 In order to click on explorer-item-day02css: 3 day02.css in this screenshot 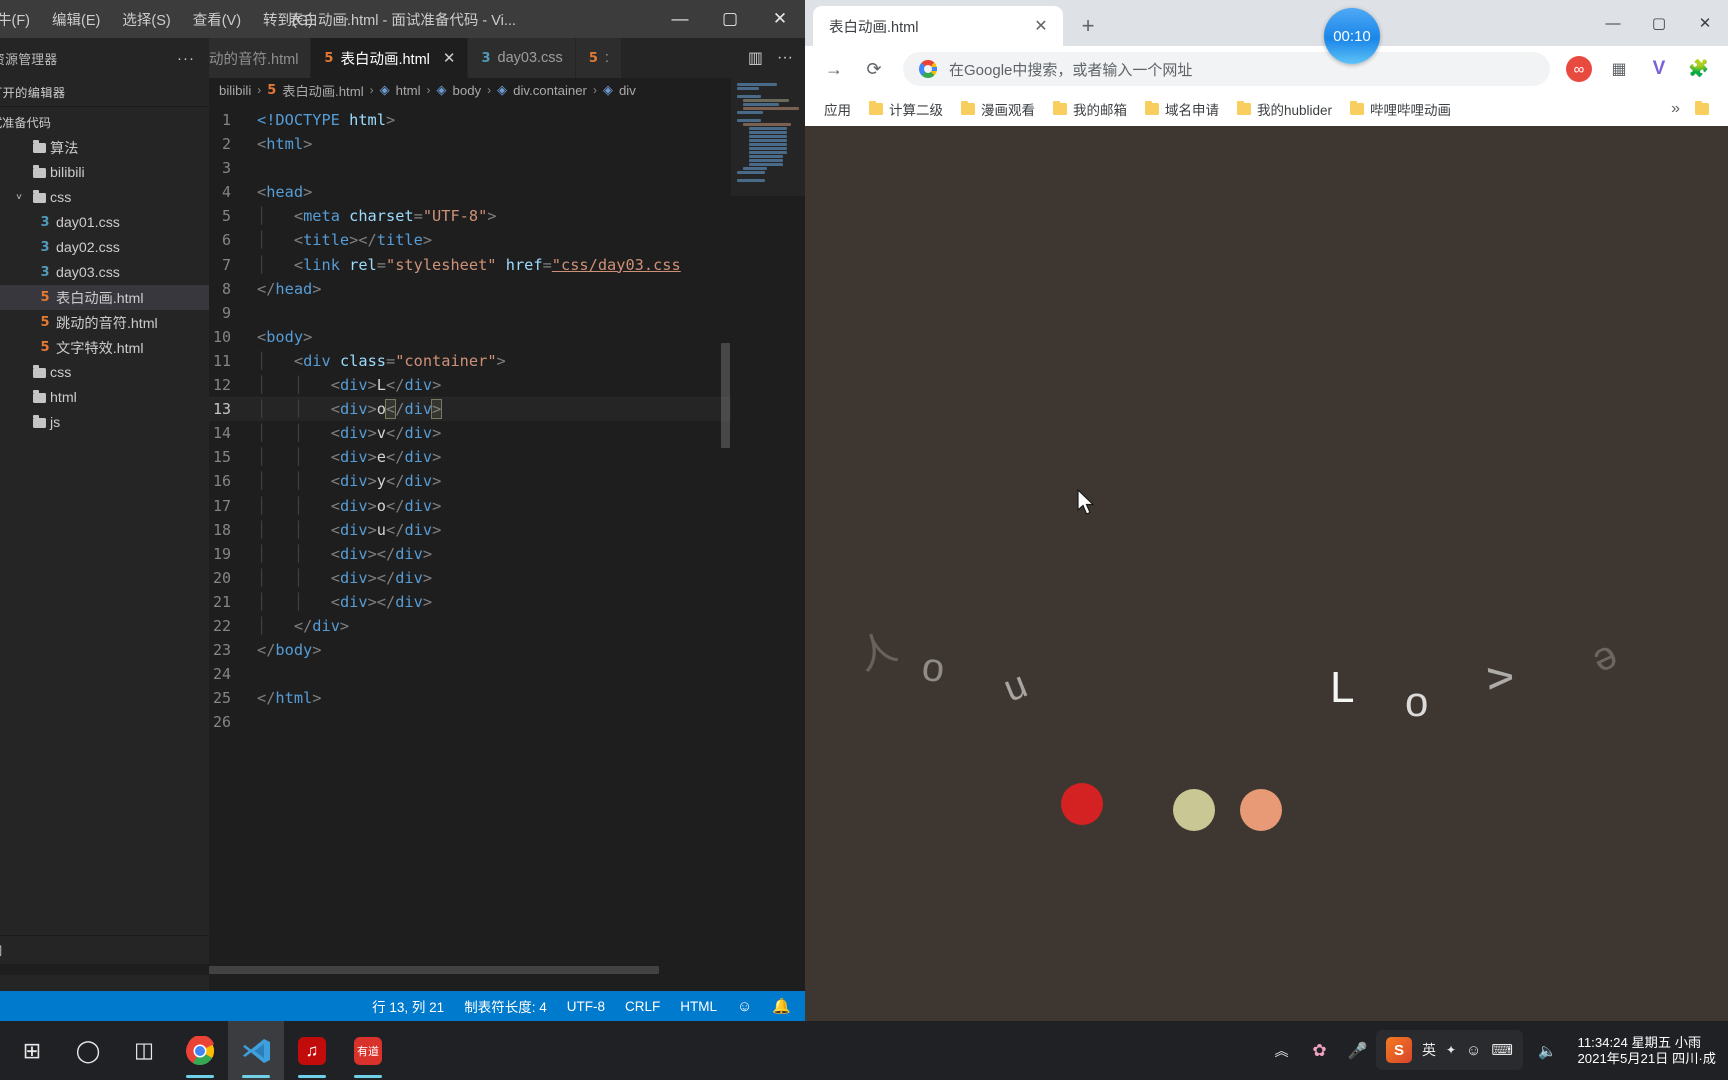, I will do `click(104, 247)`.